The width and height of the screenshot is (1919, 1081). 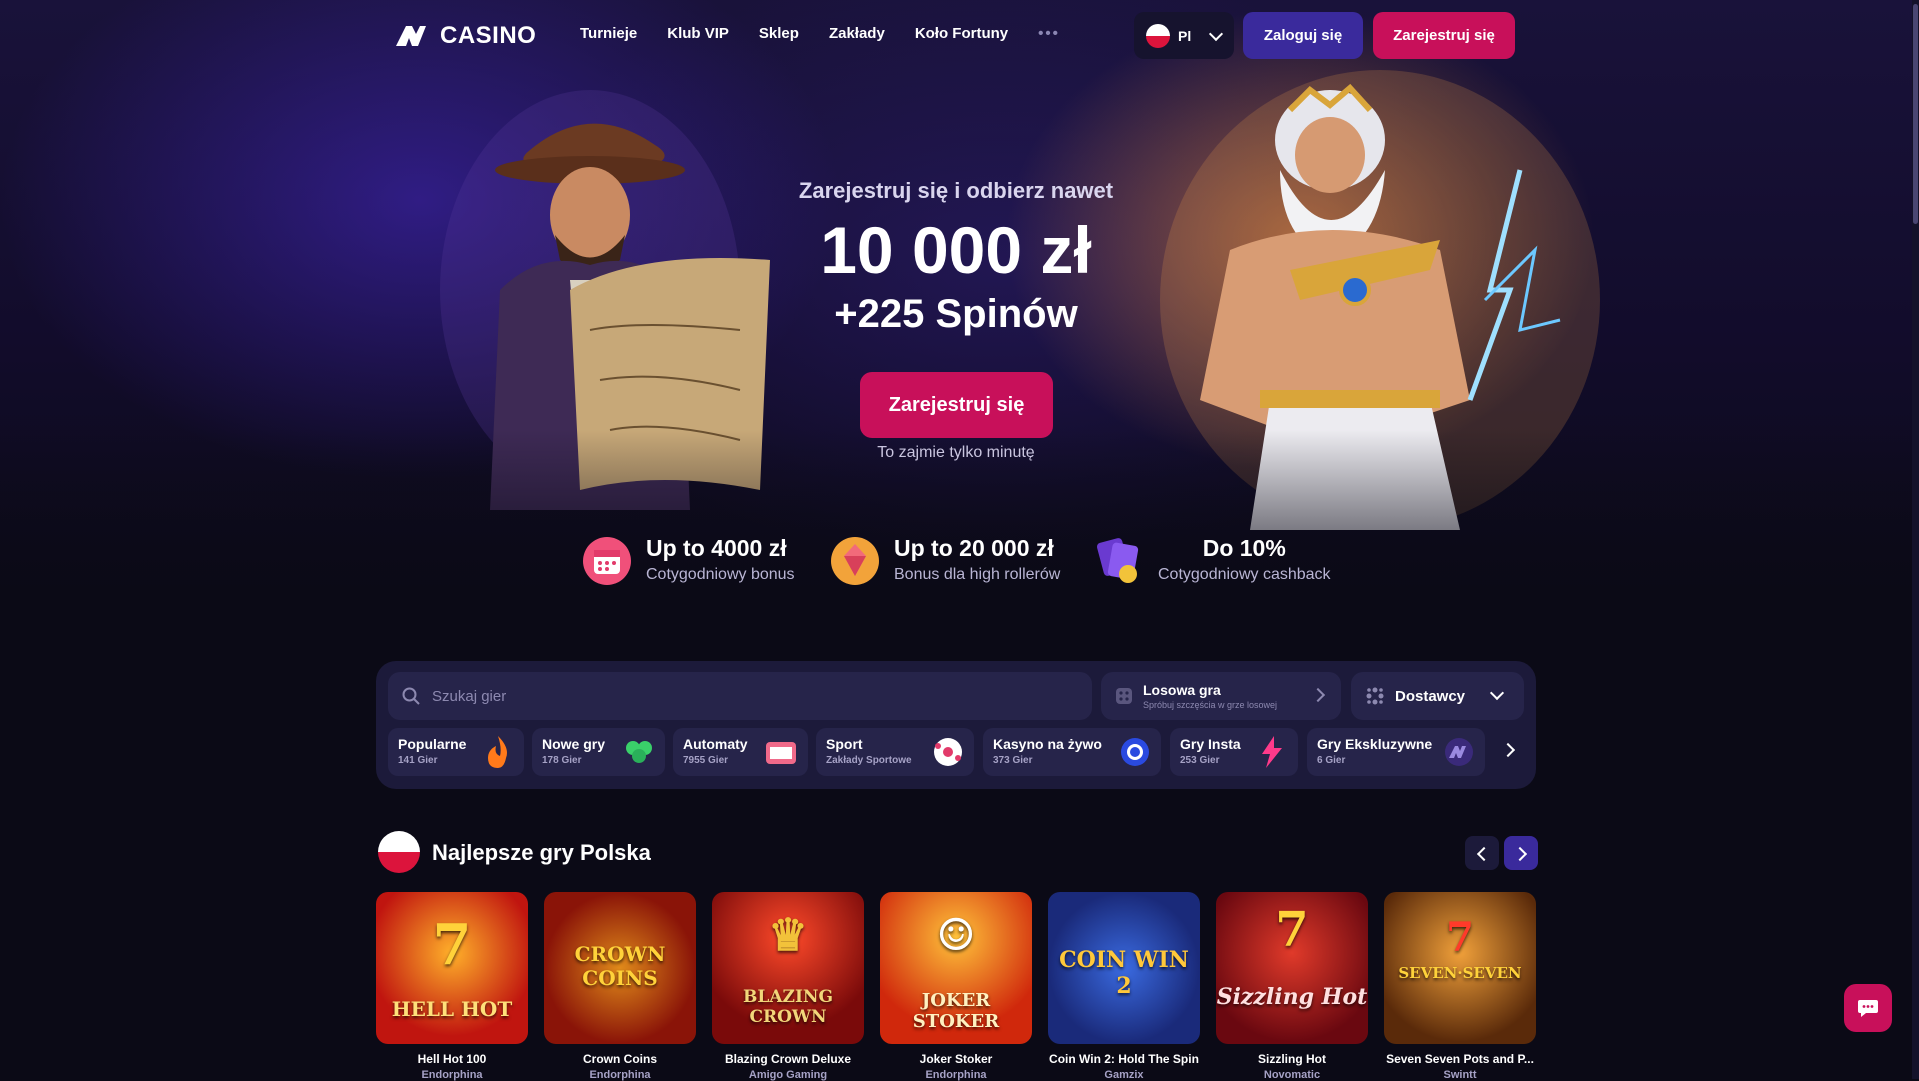 What do you see at coordinates (497, 752) in the screenshot?
I see `fire-icon` at bounding box center [497, 752].